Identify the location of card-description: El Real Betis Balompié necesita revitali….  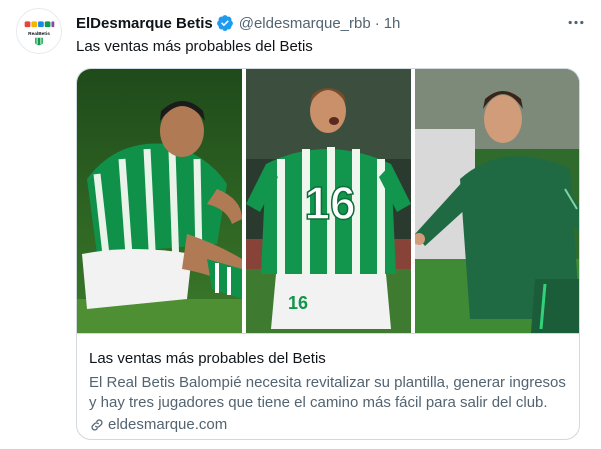
(327, 392).